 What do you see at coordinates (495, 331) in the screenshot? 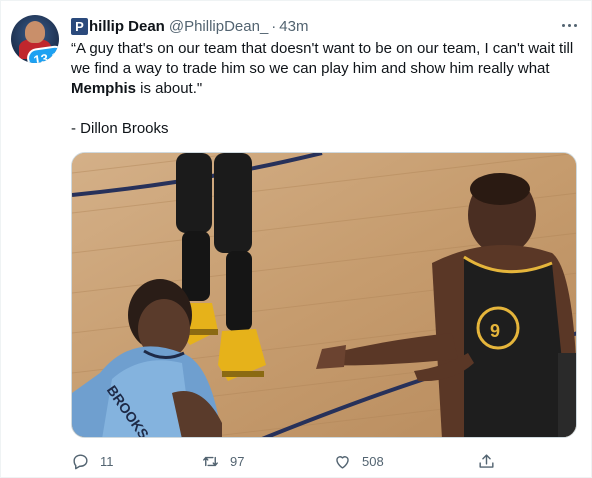
I see `jersey-right-number: 9` at bounding box center [495, 331].